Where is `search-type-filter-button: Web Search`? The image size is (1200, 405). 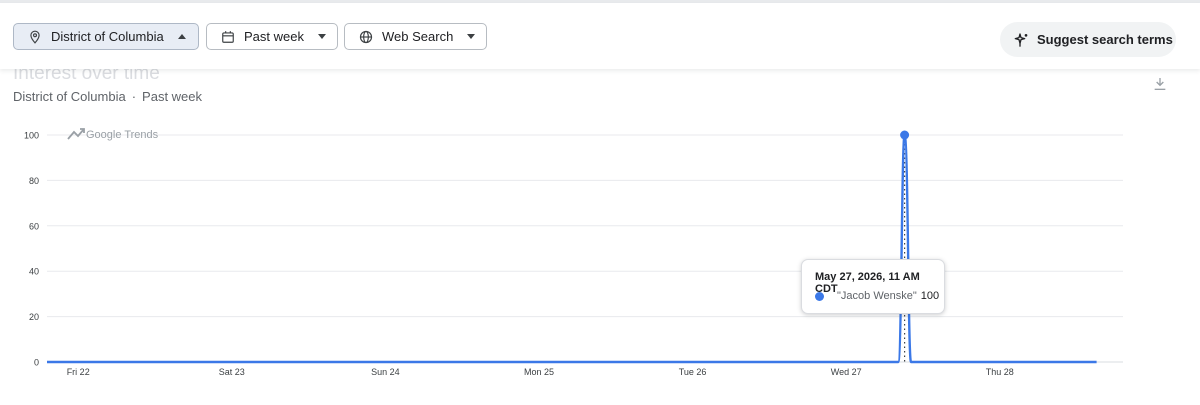
search-type-filter-button: Web Search is located at coordinates (415, 36).